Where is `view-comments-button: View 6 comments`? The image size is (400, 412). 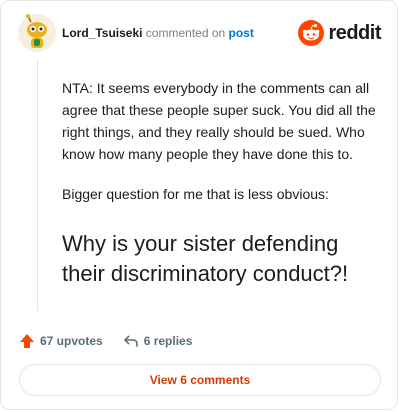
view-comments-button: View 6 comments is located at coordinates (200, 380).